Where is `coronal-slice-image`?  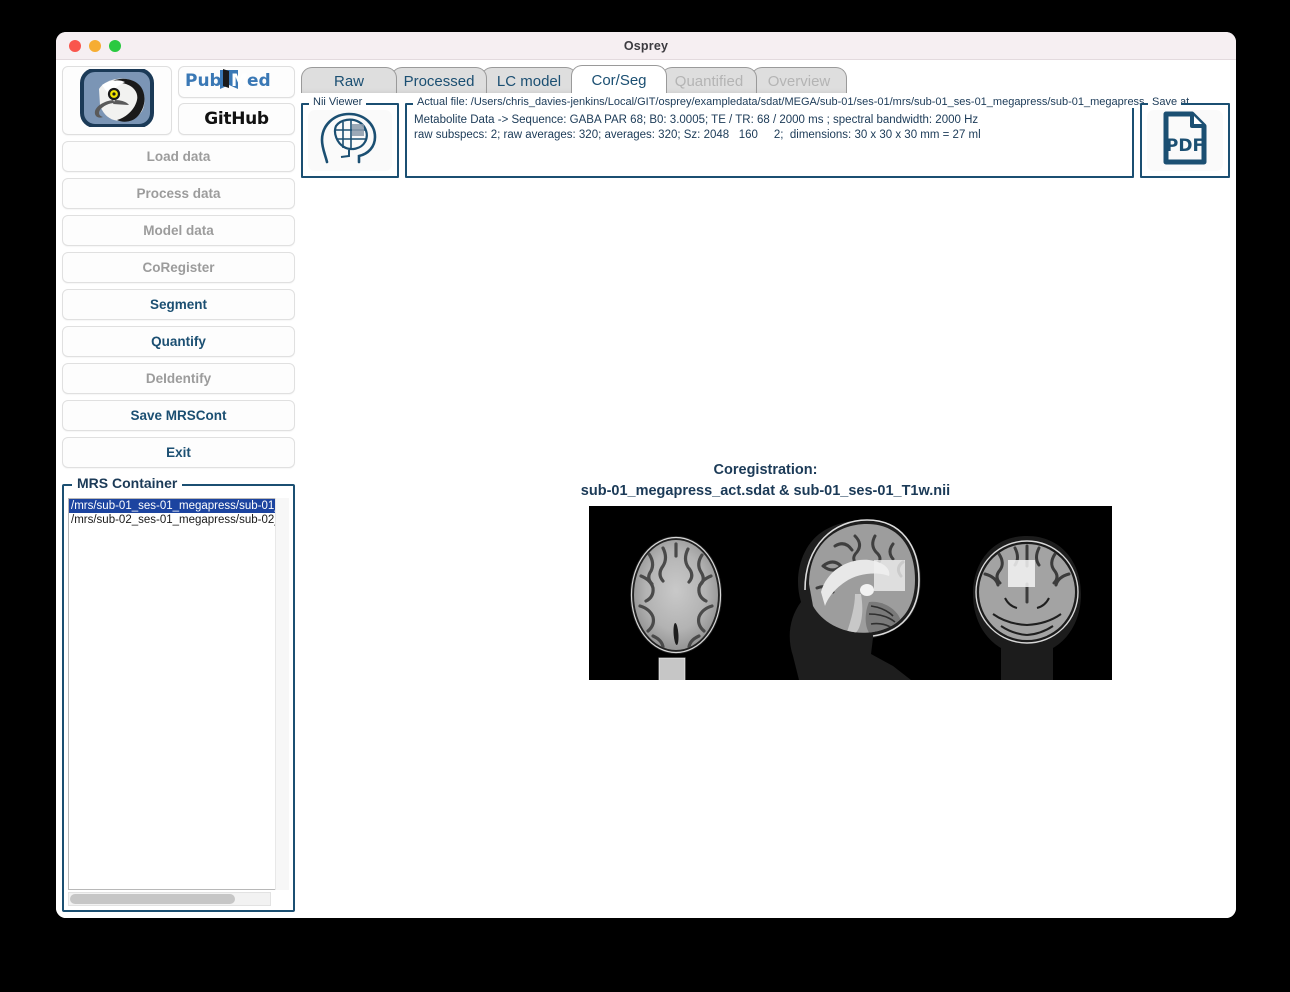 coronal-slice-image is located at coordinates (1027, 593).